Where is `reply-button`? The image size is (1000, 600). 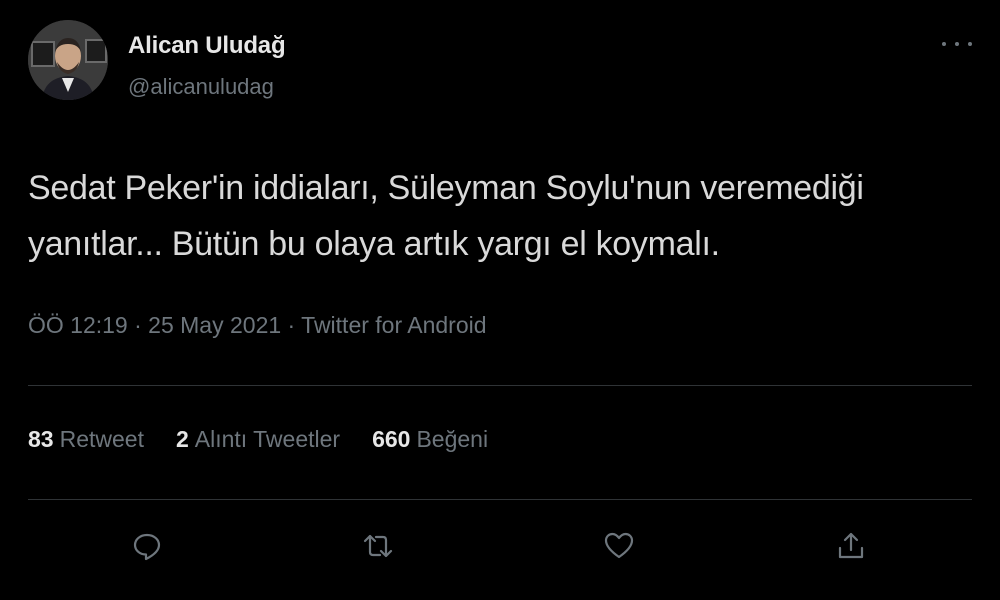
reply-button is located at coordinates (147, 546).